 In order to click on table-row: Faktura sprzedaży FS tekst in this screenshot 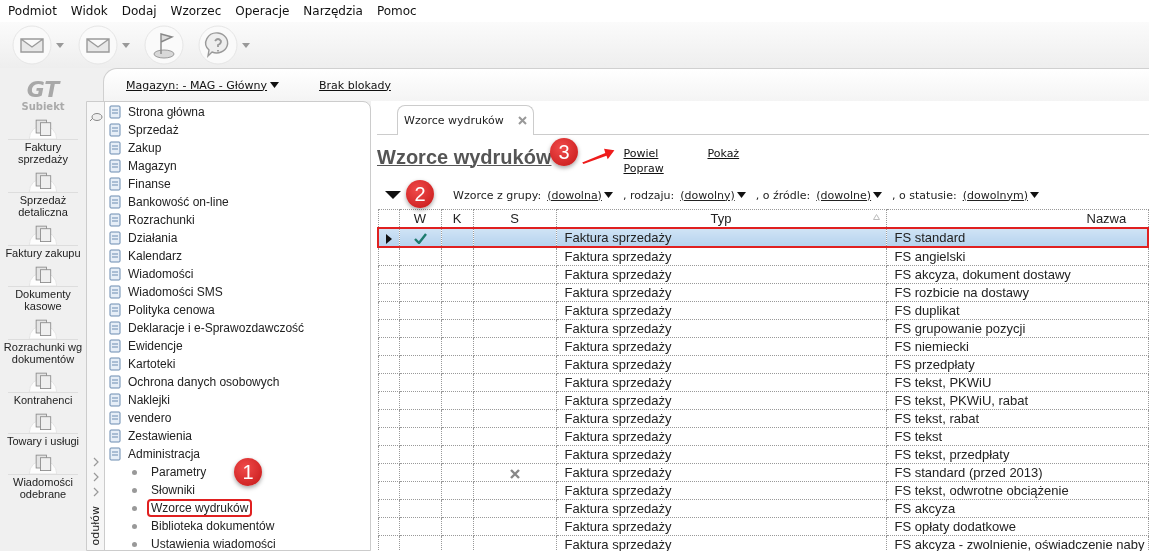, I will do `click(763, 436)`.